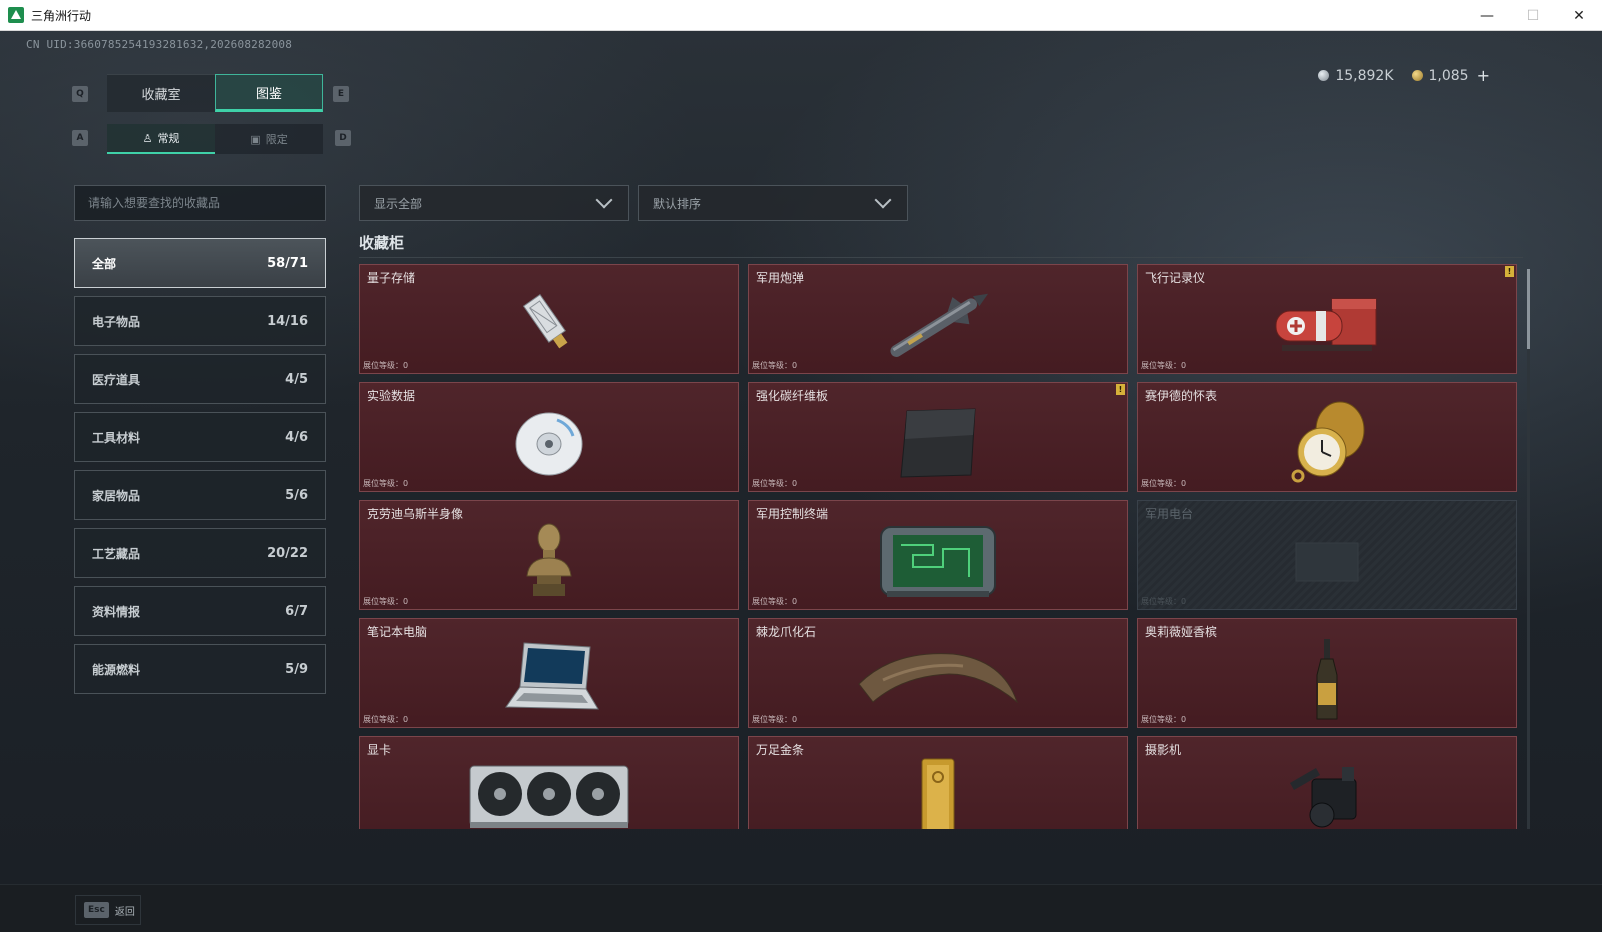 The image size is (1602, 932). What do you see at coordinates (343, 138) in the screenshot?
I see `key-hint-d: D` at bounding box center [343, 138].